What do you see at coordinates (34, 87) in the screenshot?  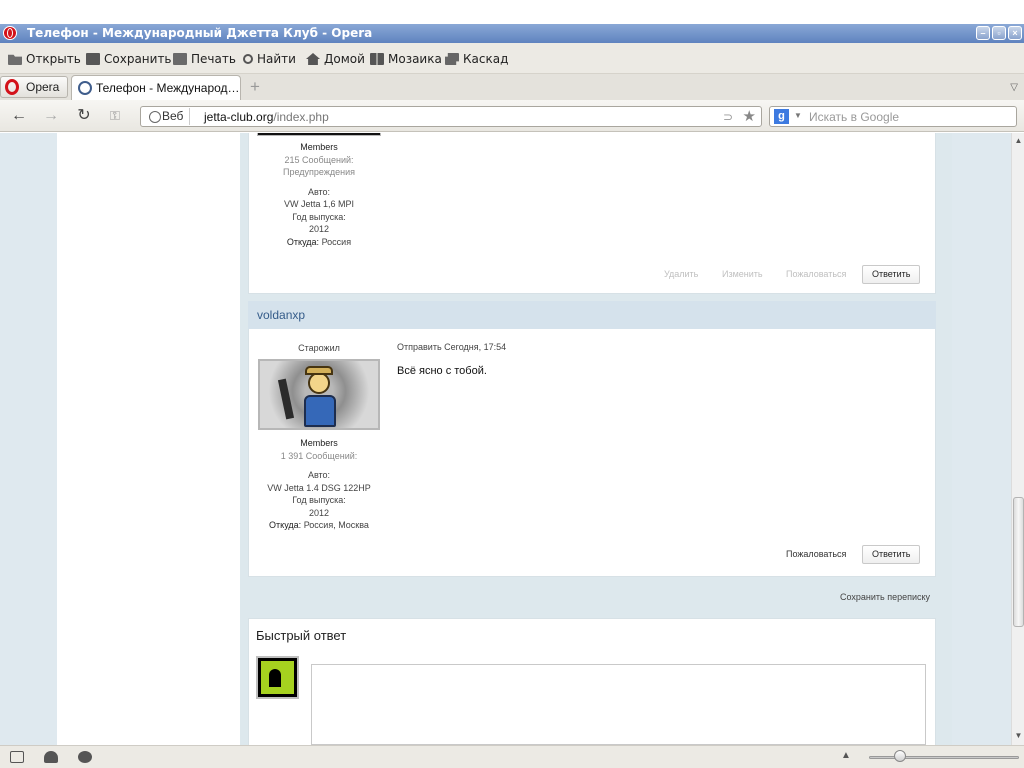 I see `opera-menu-button: Opera` at bounding box center [34, 87].